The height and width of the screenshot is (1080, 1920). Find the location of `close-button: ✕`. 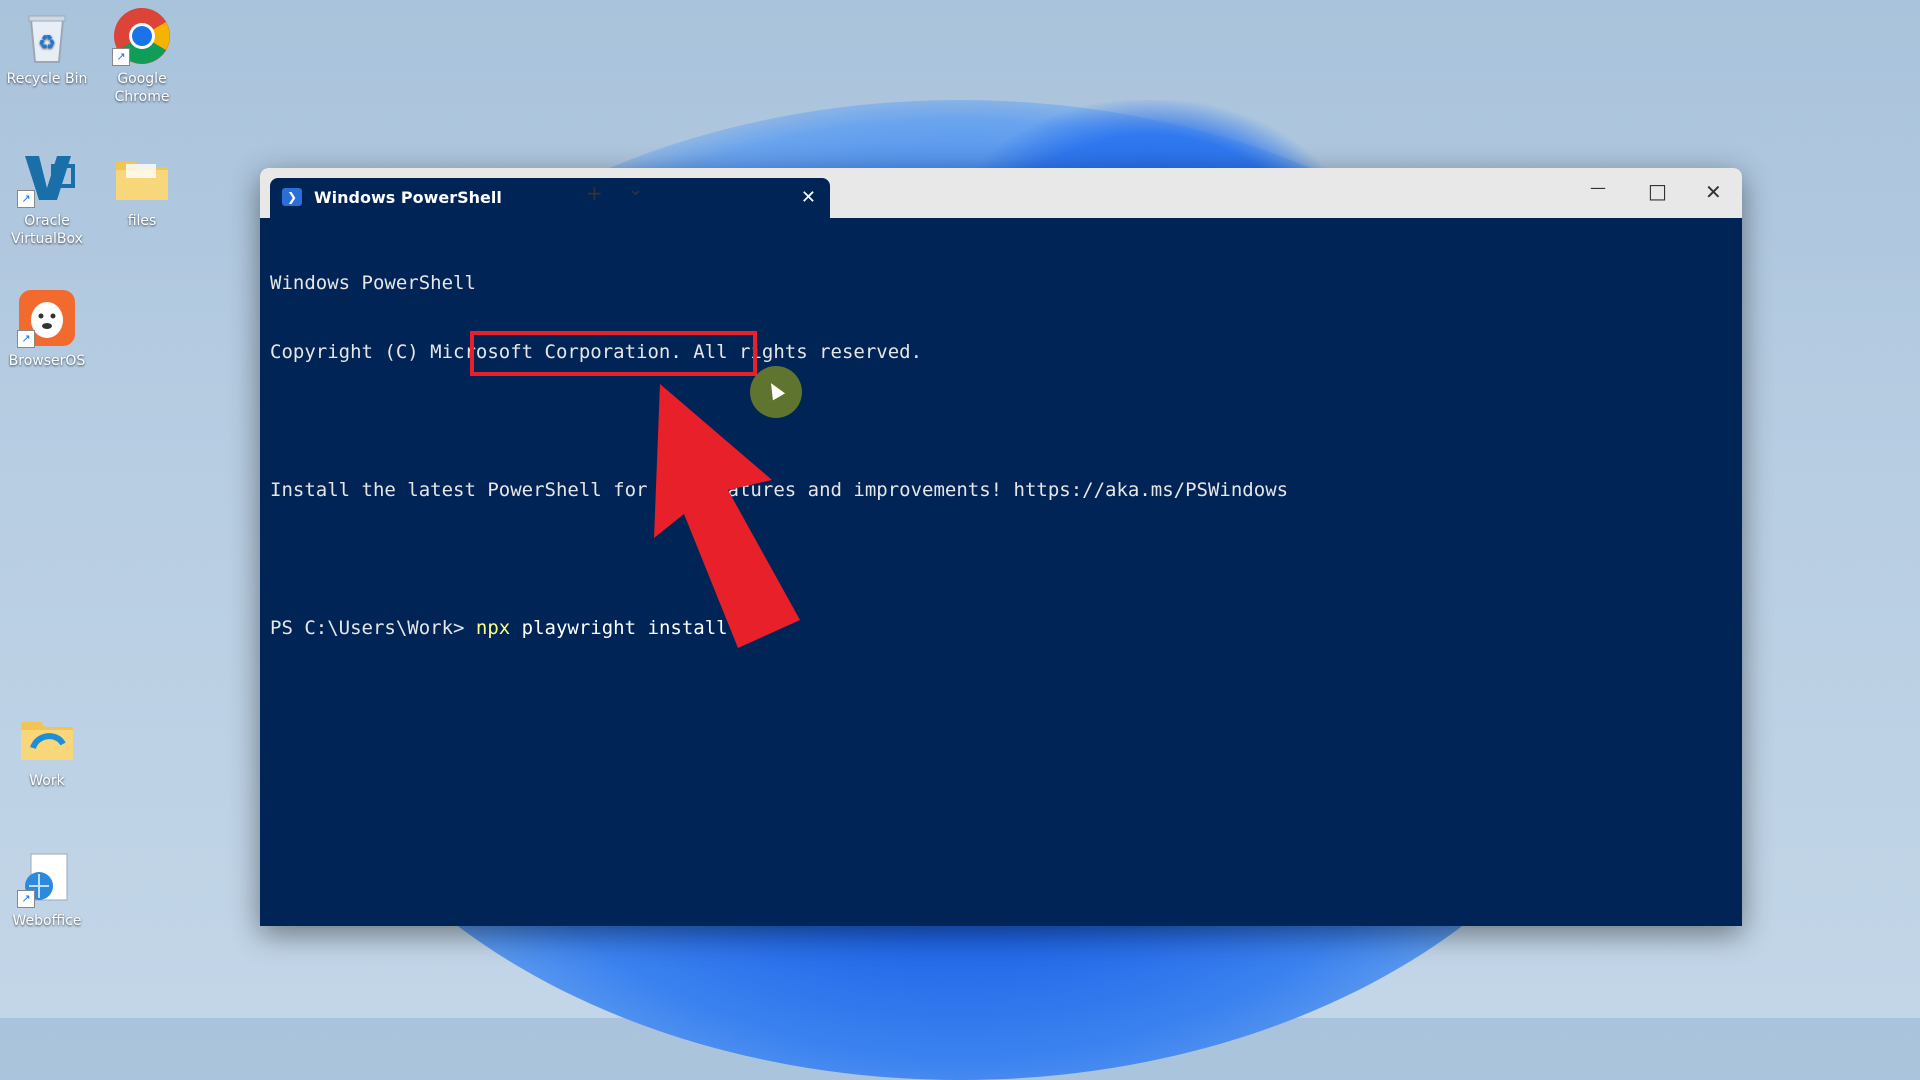

close-button: ✕ is located at coordinates (1713, 192).